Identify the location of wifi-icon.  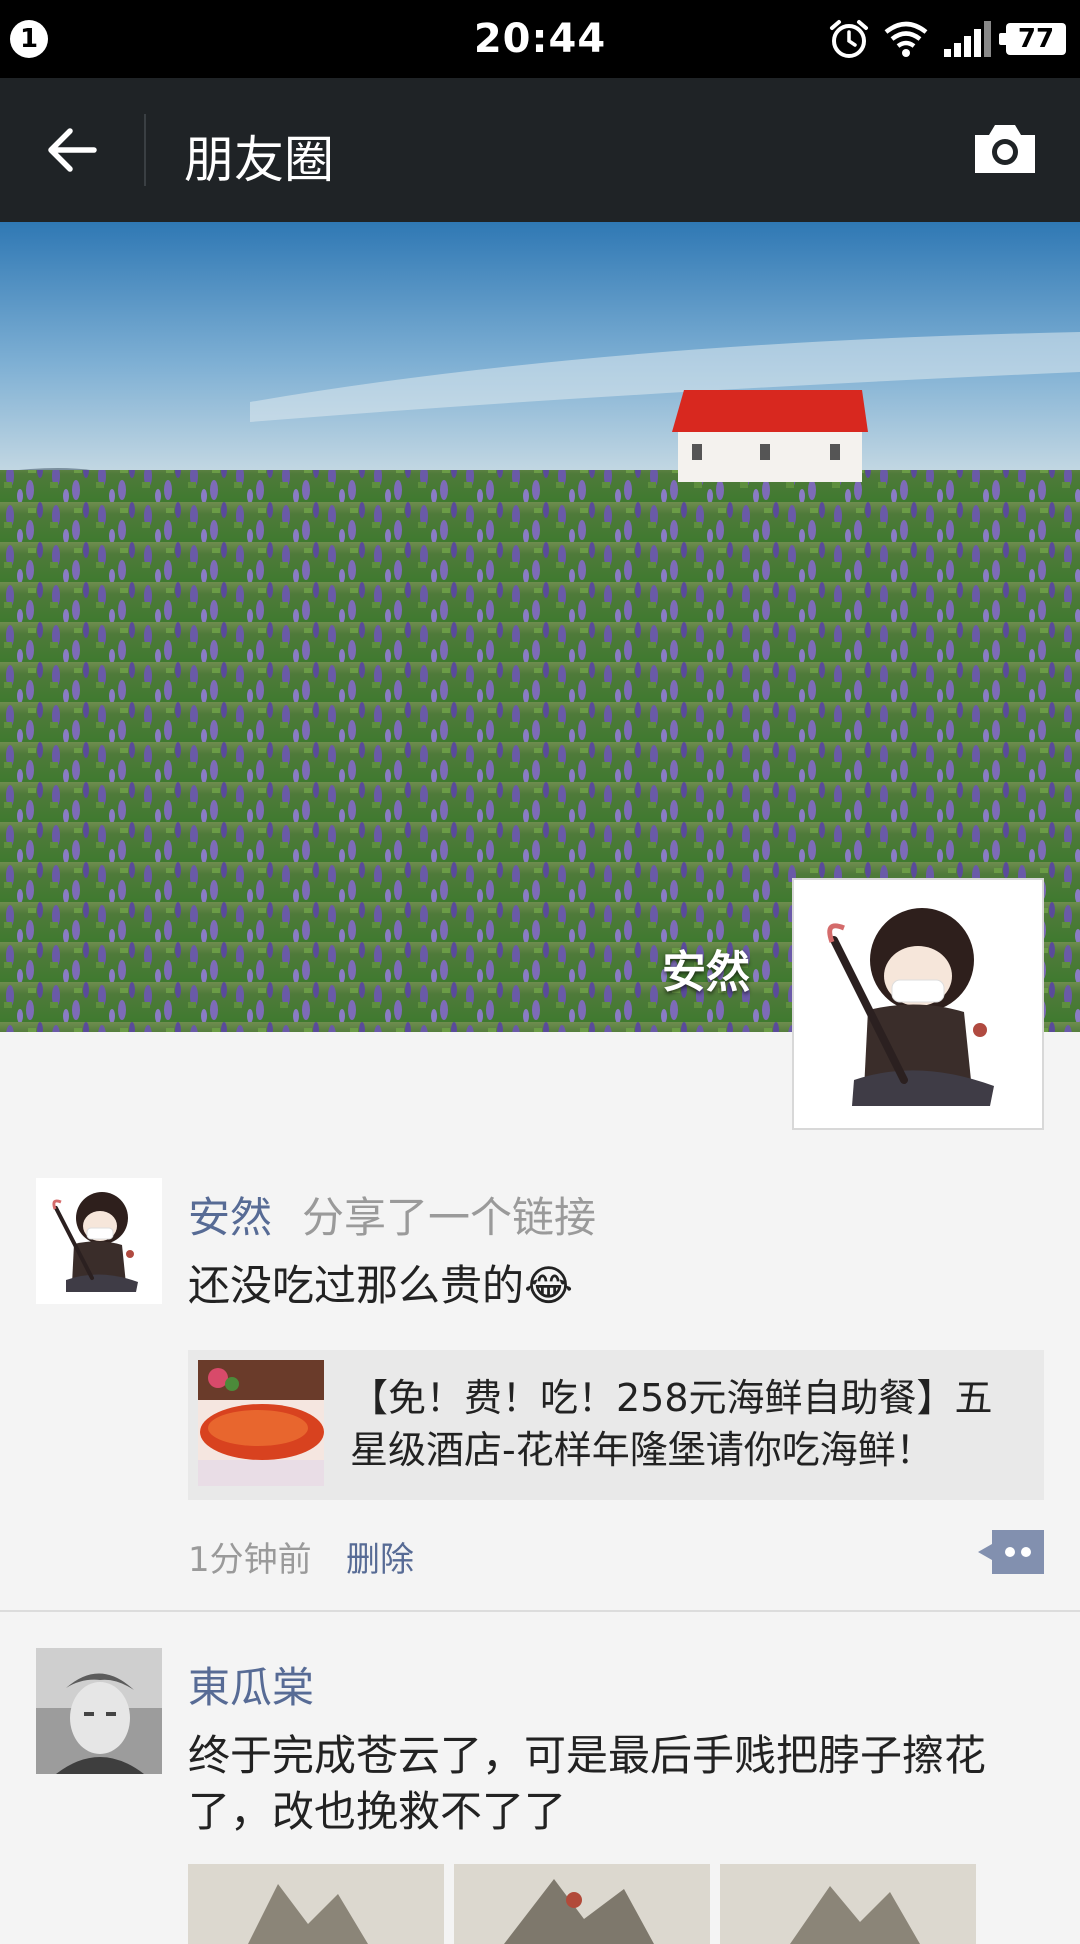
(906, 39).